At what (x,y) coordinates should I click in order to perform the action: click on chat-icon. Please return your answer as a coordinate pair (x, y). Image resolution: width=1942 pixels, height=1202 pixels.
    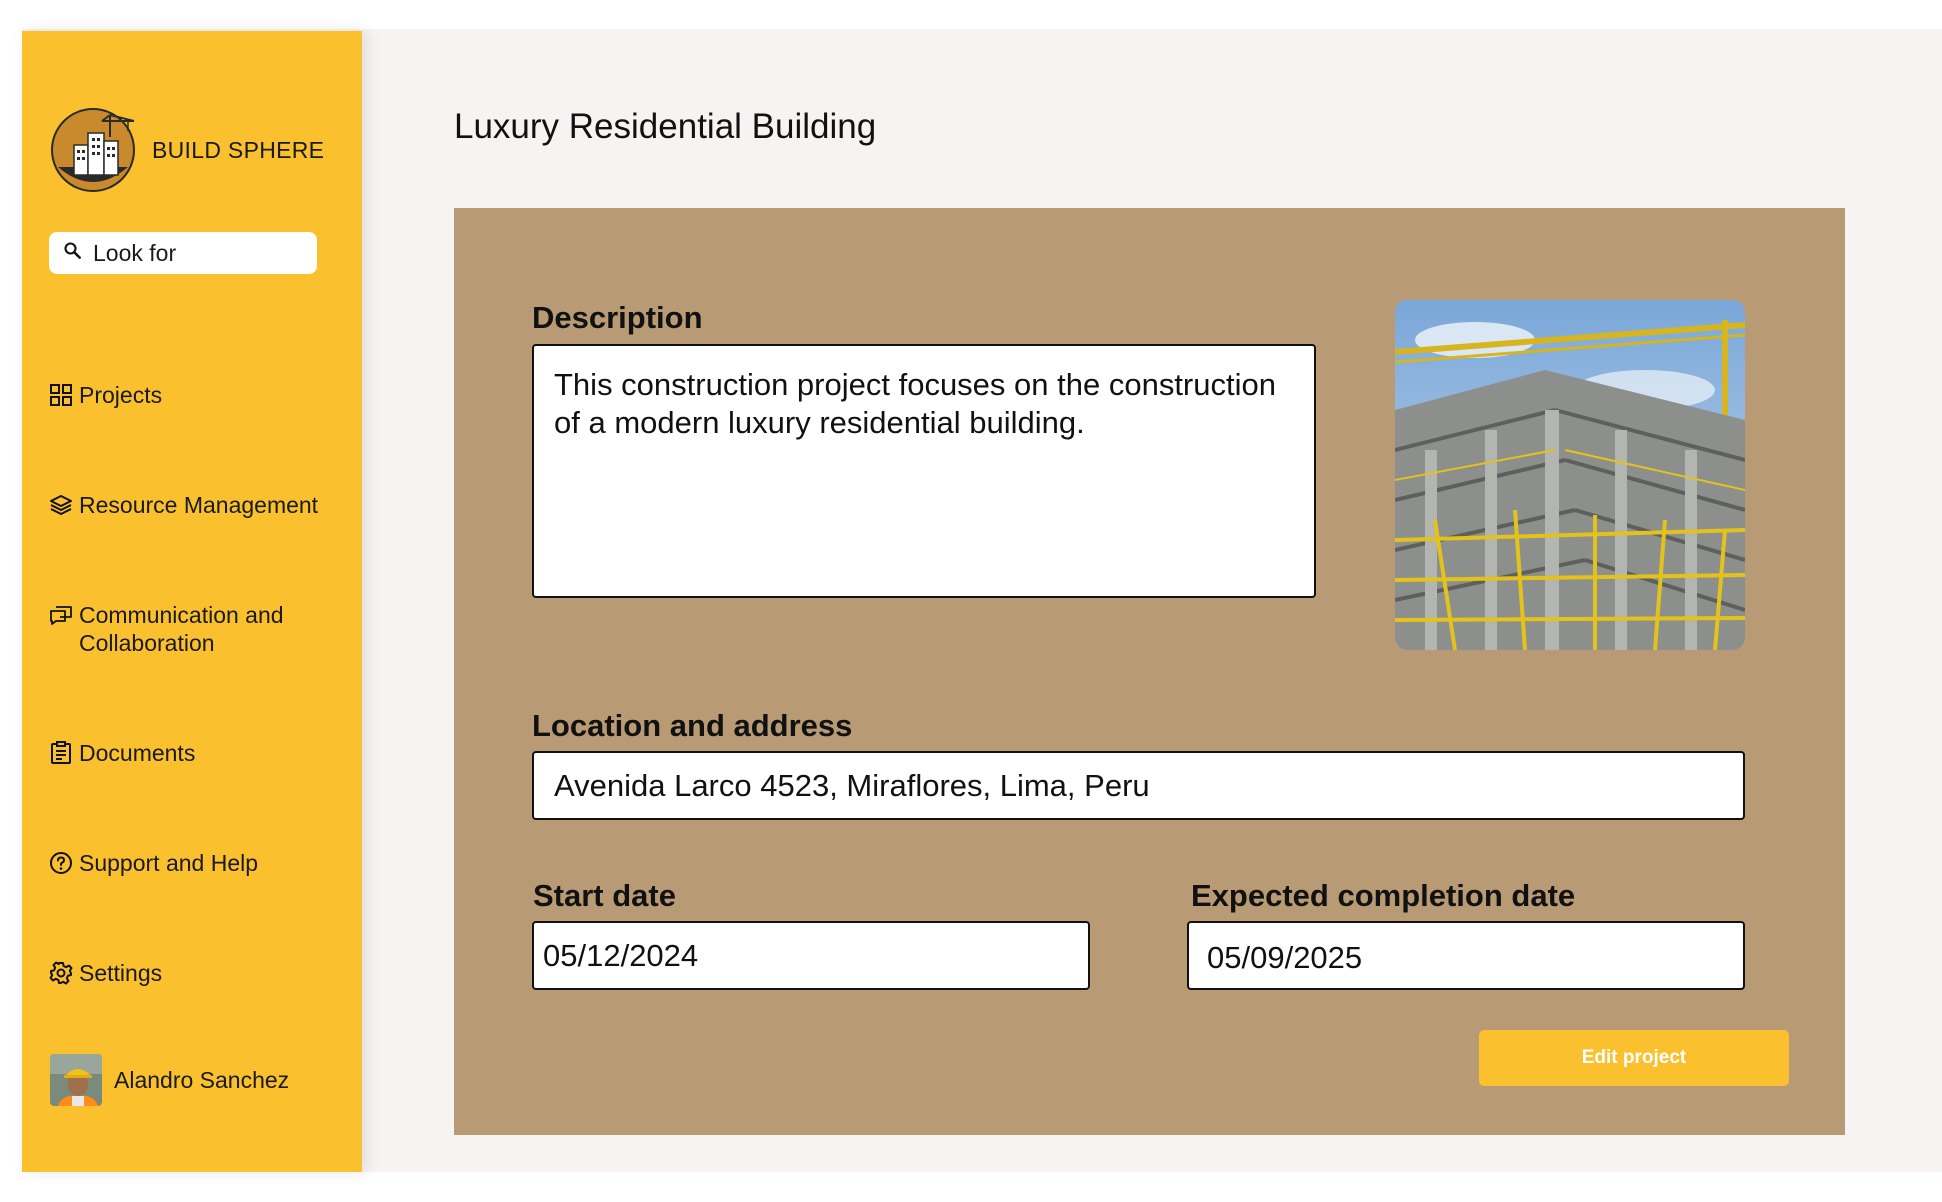
    Looking at the image, I should click on (62, 615).